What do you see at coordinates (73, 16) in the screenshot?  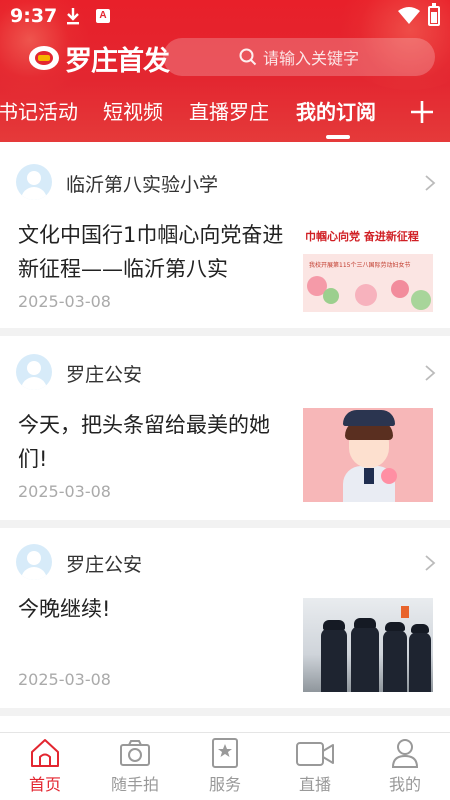 I see `download-icon` at bounding box center [73, 16].